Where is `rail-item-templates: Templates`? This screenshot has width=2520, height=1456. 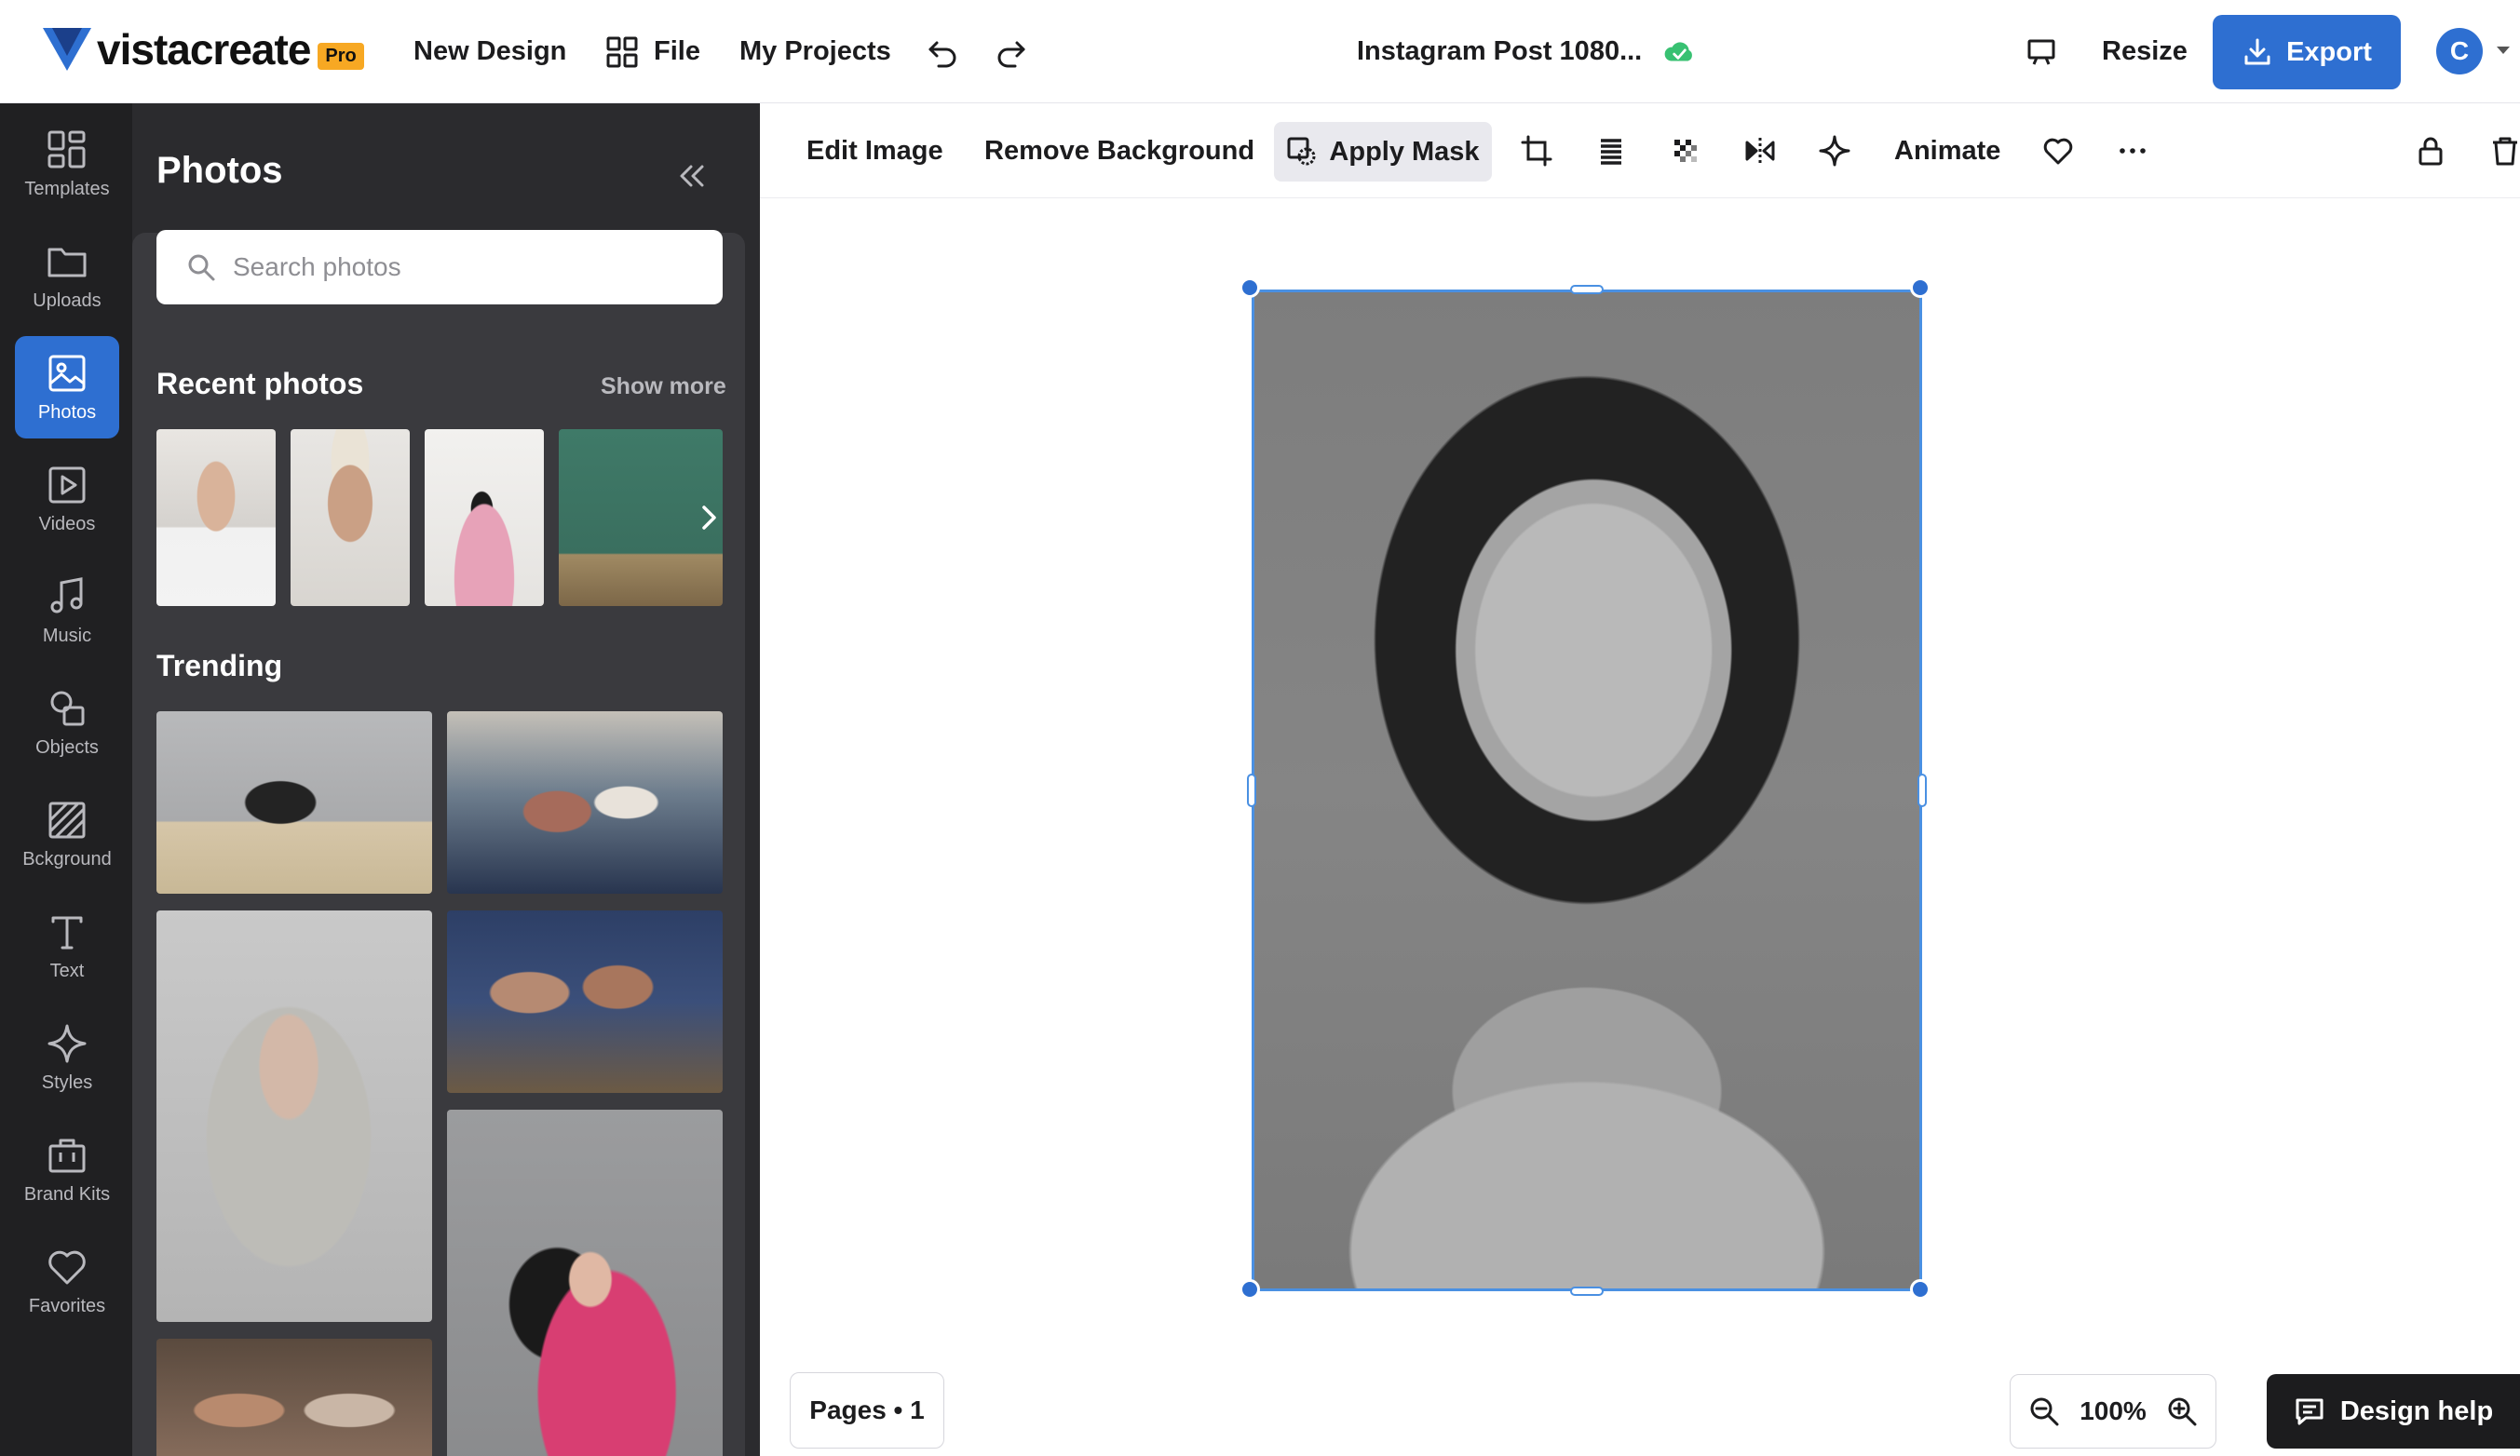
rail-item-templates: Templates is located at coordinates (67, 164).